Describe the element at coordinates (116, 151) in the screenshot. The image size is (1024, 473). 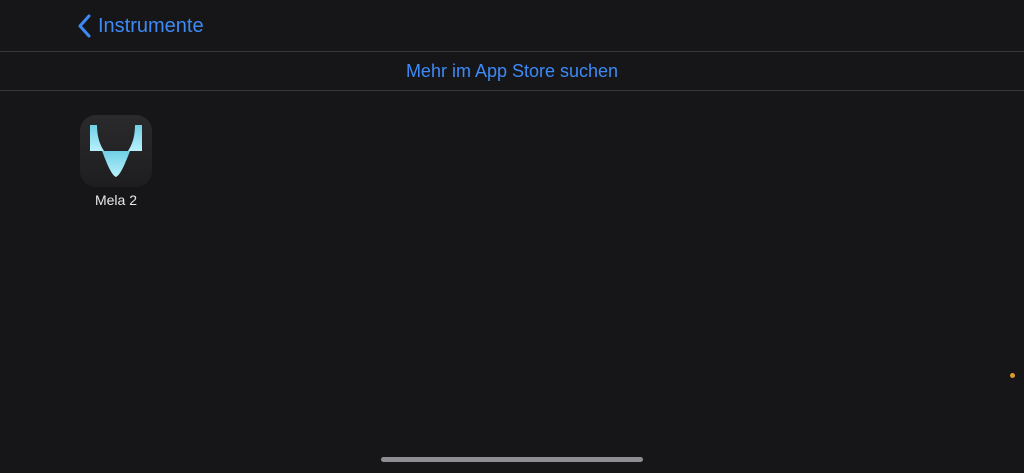
I see `mela-wave-icon` at that location.